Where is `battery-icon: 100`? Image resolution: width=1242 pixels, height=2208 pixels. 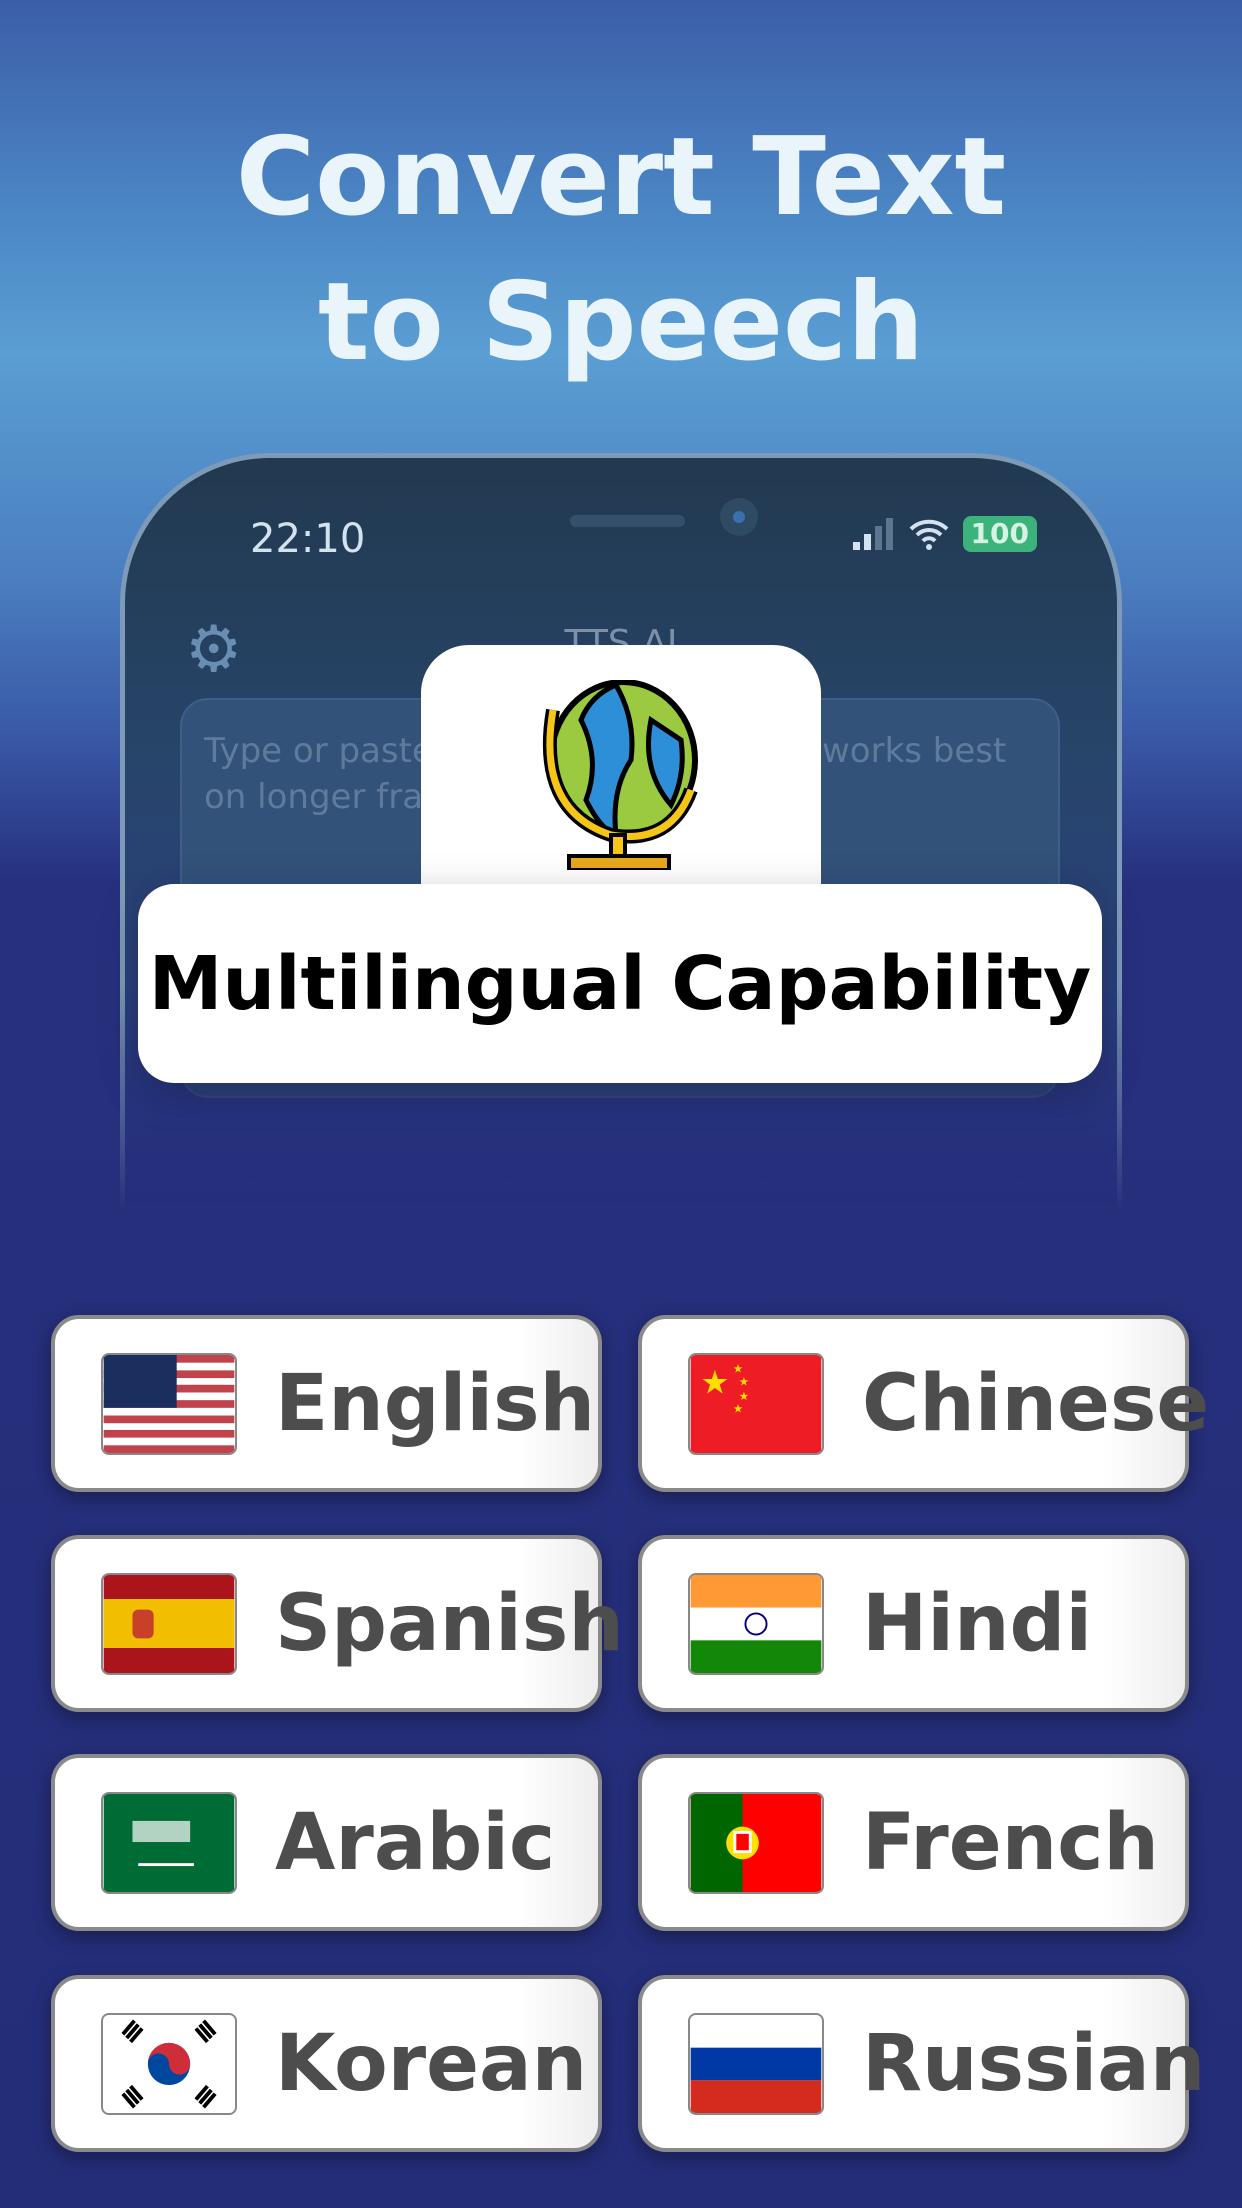
battery-icon: 100 is located at coordinates (999, 534).